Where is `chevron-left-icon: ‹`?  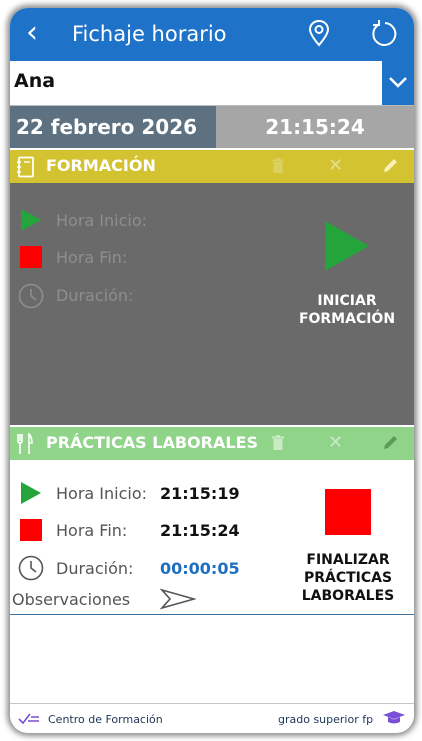
chevron-left-icon: ‹ is located at coordinates (32, 33).